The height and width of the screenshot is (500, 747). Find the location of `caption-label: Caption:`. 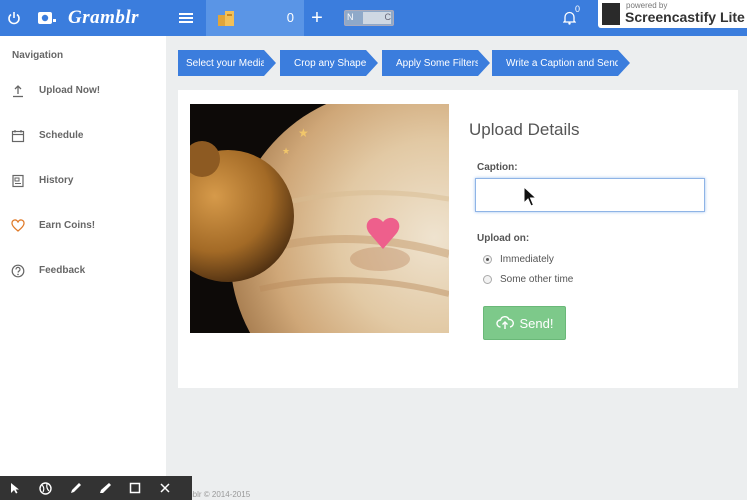

caption-label: Caption: is located at coordinates (497, 167).